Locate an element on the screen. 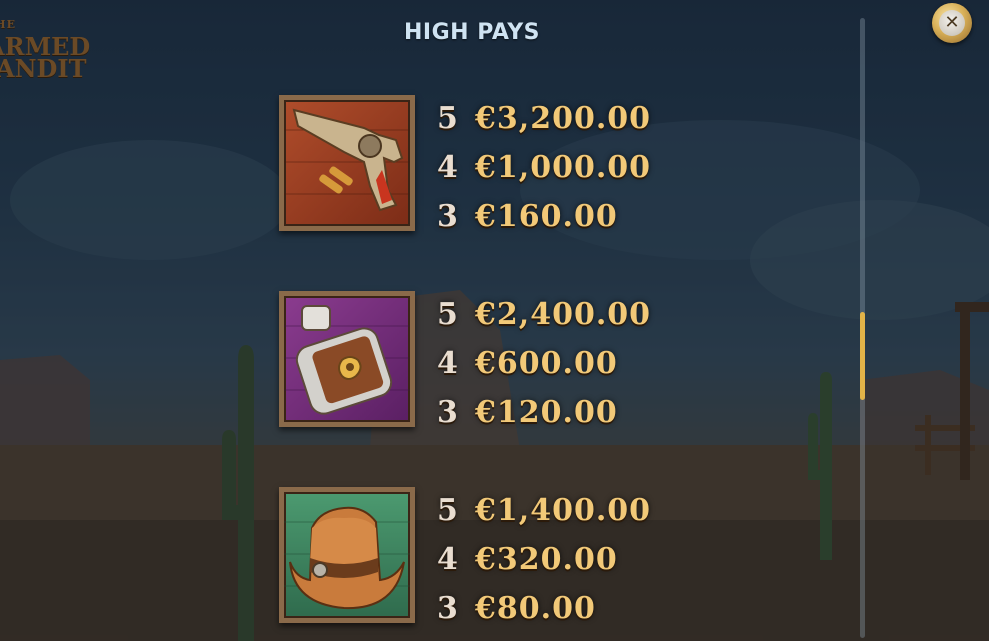  close-icon: ✕ is located at coordinates (952, 23).